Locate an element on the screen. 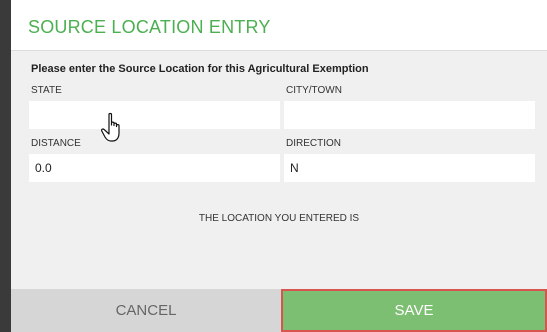  state-input is located at coordinates (154, 115).